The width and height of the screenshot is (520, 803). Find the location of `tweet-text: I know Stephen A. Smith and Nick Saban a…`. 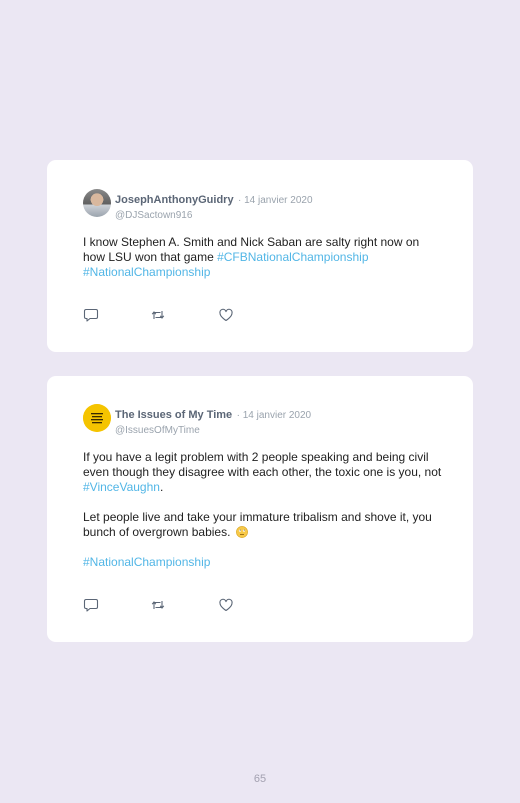

tweet-text: I know Stephen A. Smith and Nick Saban a… is located at coordinates (263, 257).